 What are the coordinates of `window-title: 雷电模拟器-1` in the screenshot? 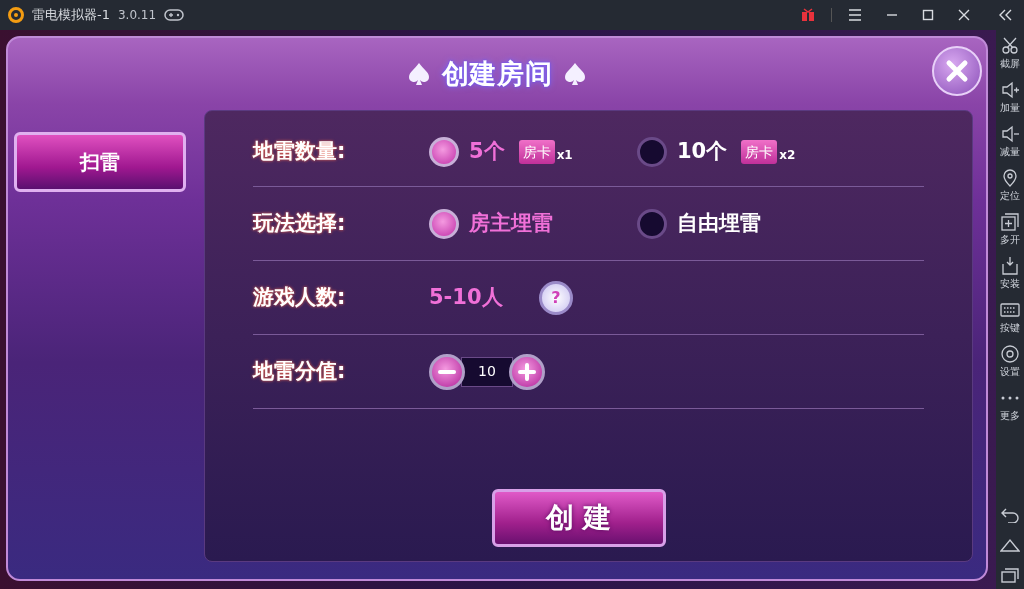 It's located at (71, 15).